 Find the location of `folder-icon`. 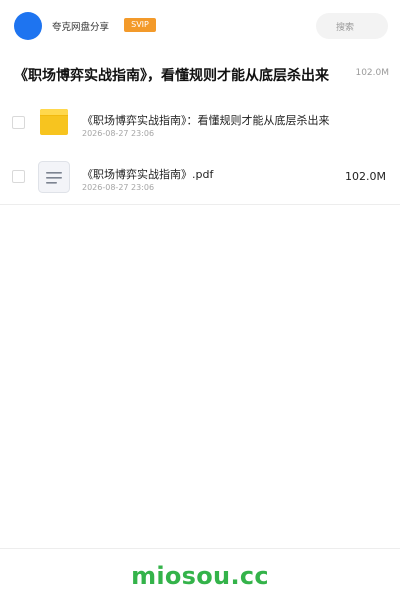

folder-icon is located at coordinates (54, 123).